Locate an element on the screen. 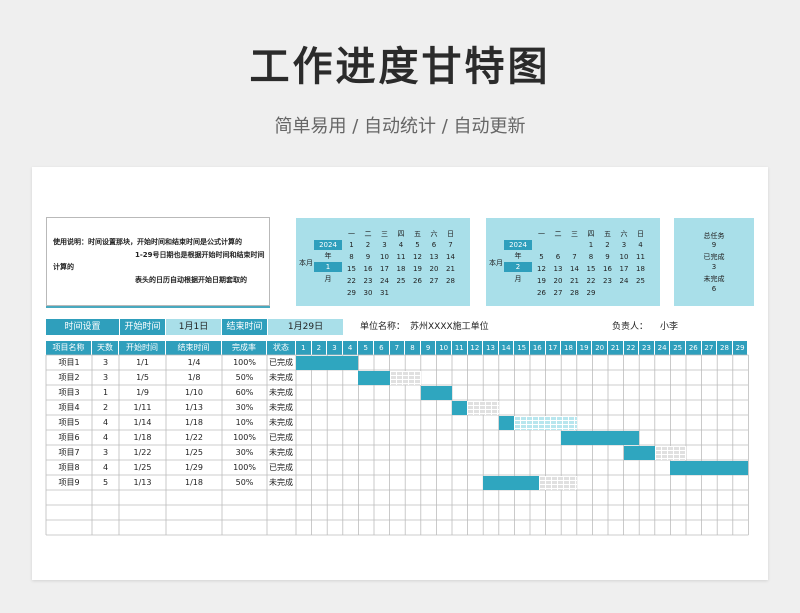 The height and width of the screenshot is (613, 800). table-cell-end: 1/8 is located at coordinates (194, 377).